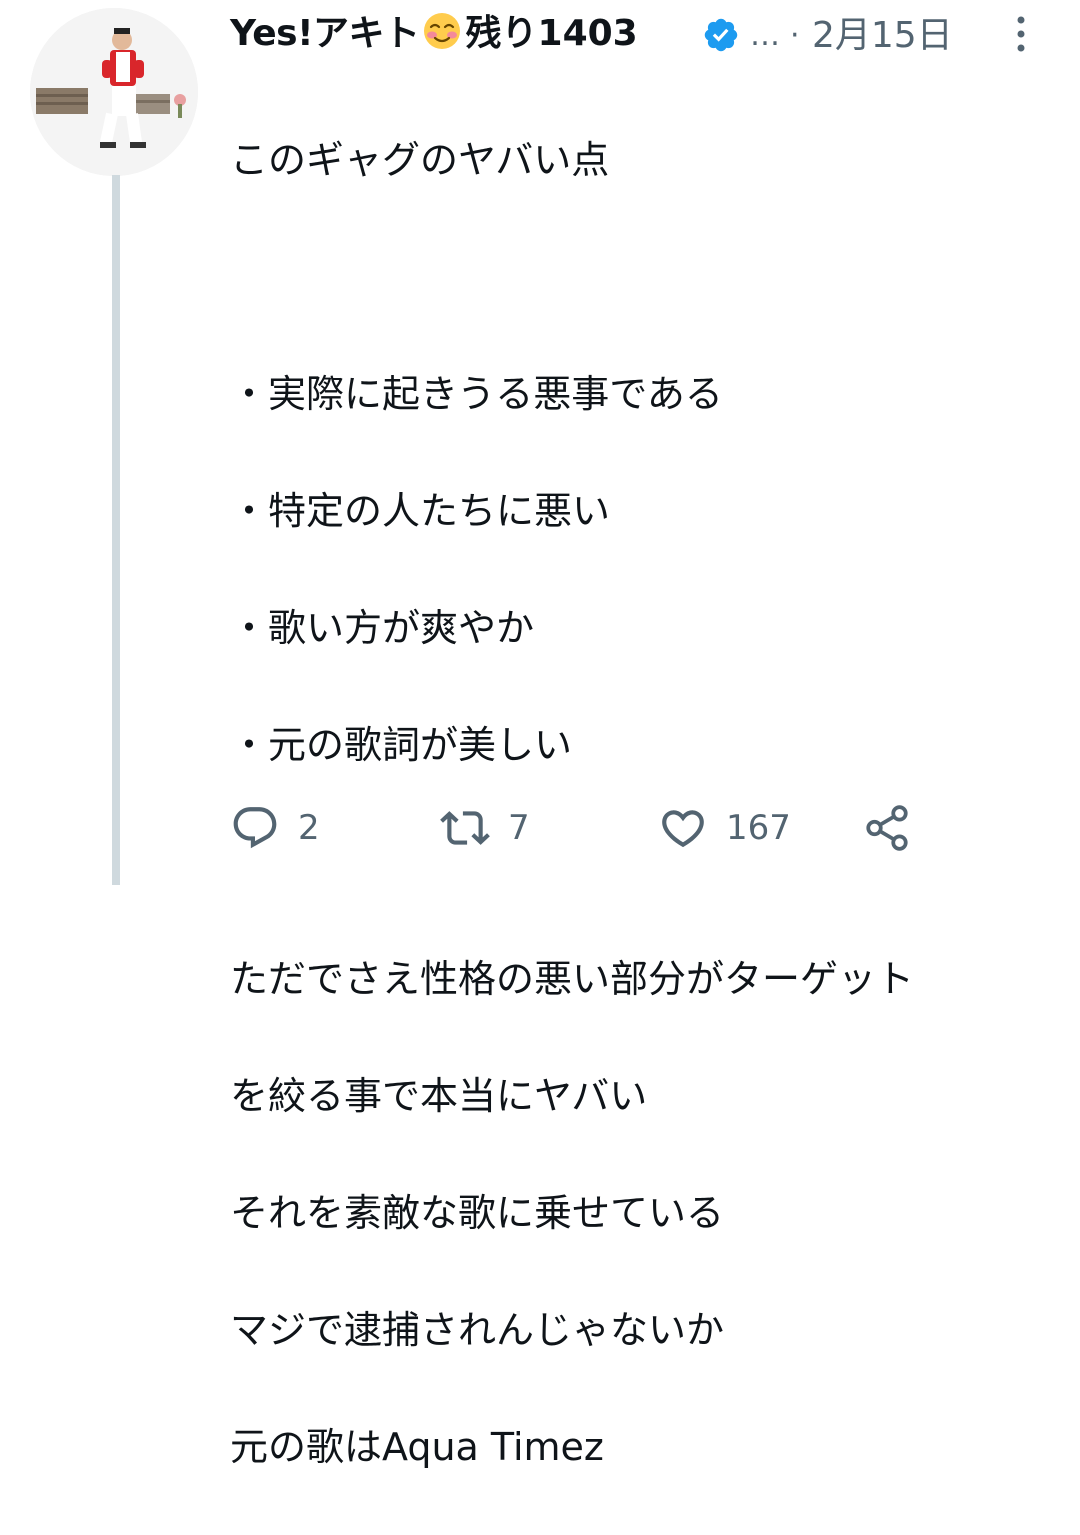 The width and height of the screenshot is (1080, 1535). What do you see at coordinates (401, 744) in the screenshot?
I see `tweet-line: ・元の歌詞が美しい` at bounding box center [401, 744].